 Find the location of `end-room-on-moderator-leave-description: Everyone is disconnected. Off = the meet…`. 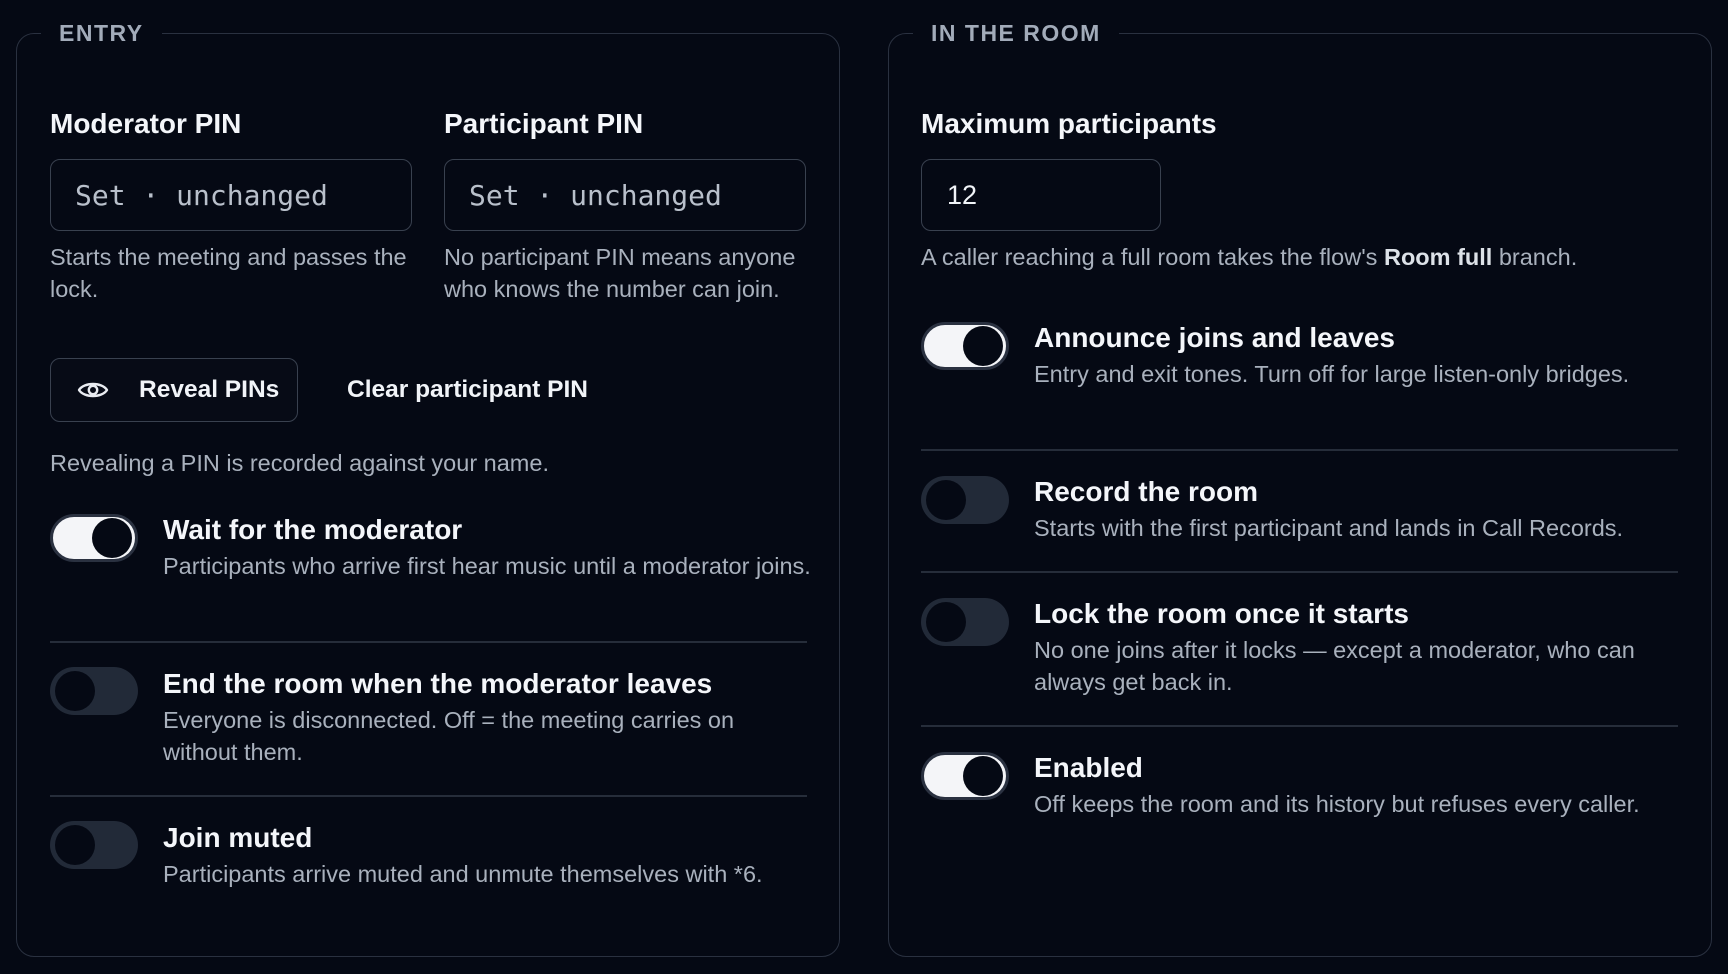

end-room-on-moderator-leave-description: Everyone is disconnected. Off = the meet… is located at coordinates (449, 736).